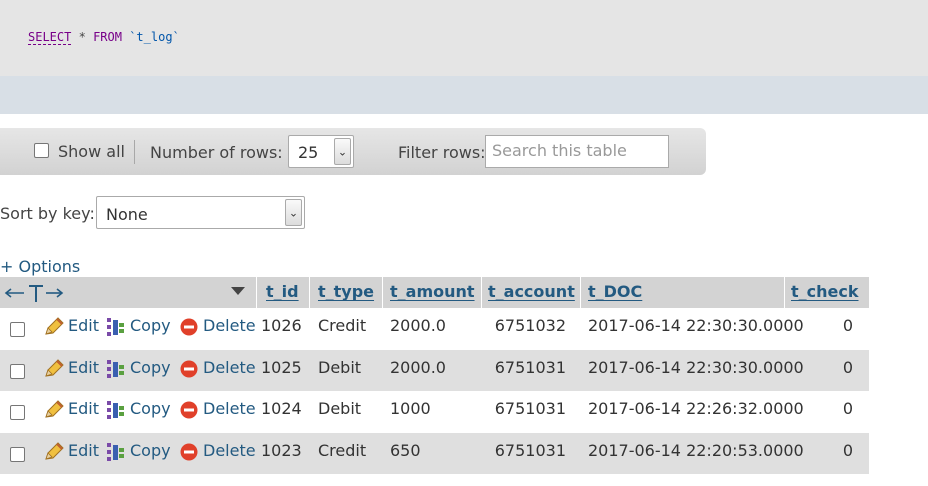 This screenshot has height=486, width=928. I want to click on cell-t_id: 1025, so click(281, 367).